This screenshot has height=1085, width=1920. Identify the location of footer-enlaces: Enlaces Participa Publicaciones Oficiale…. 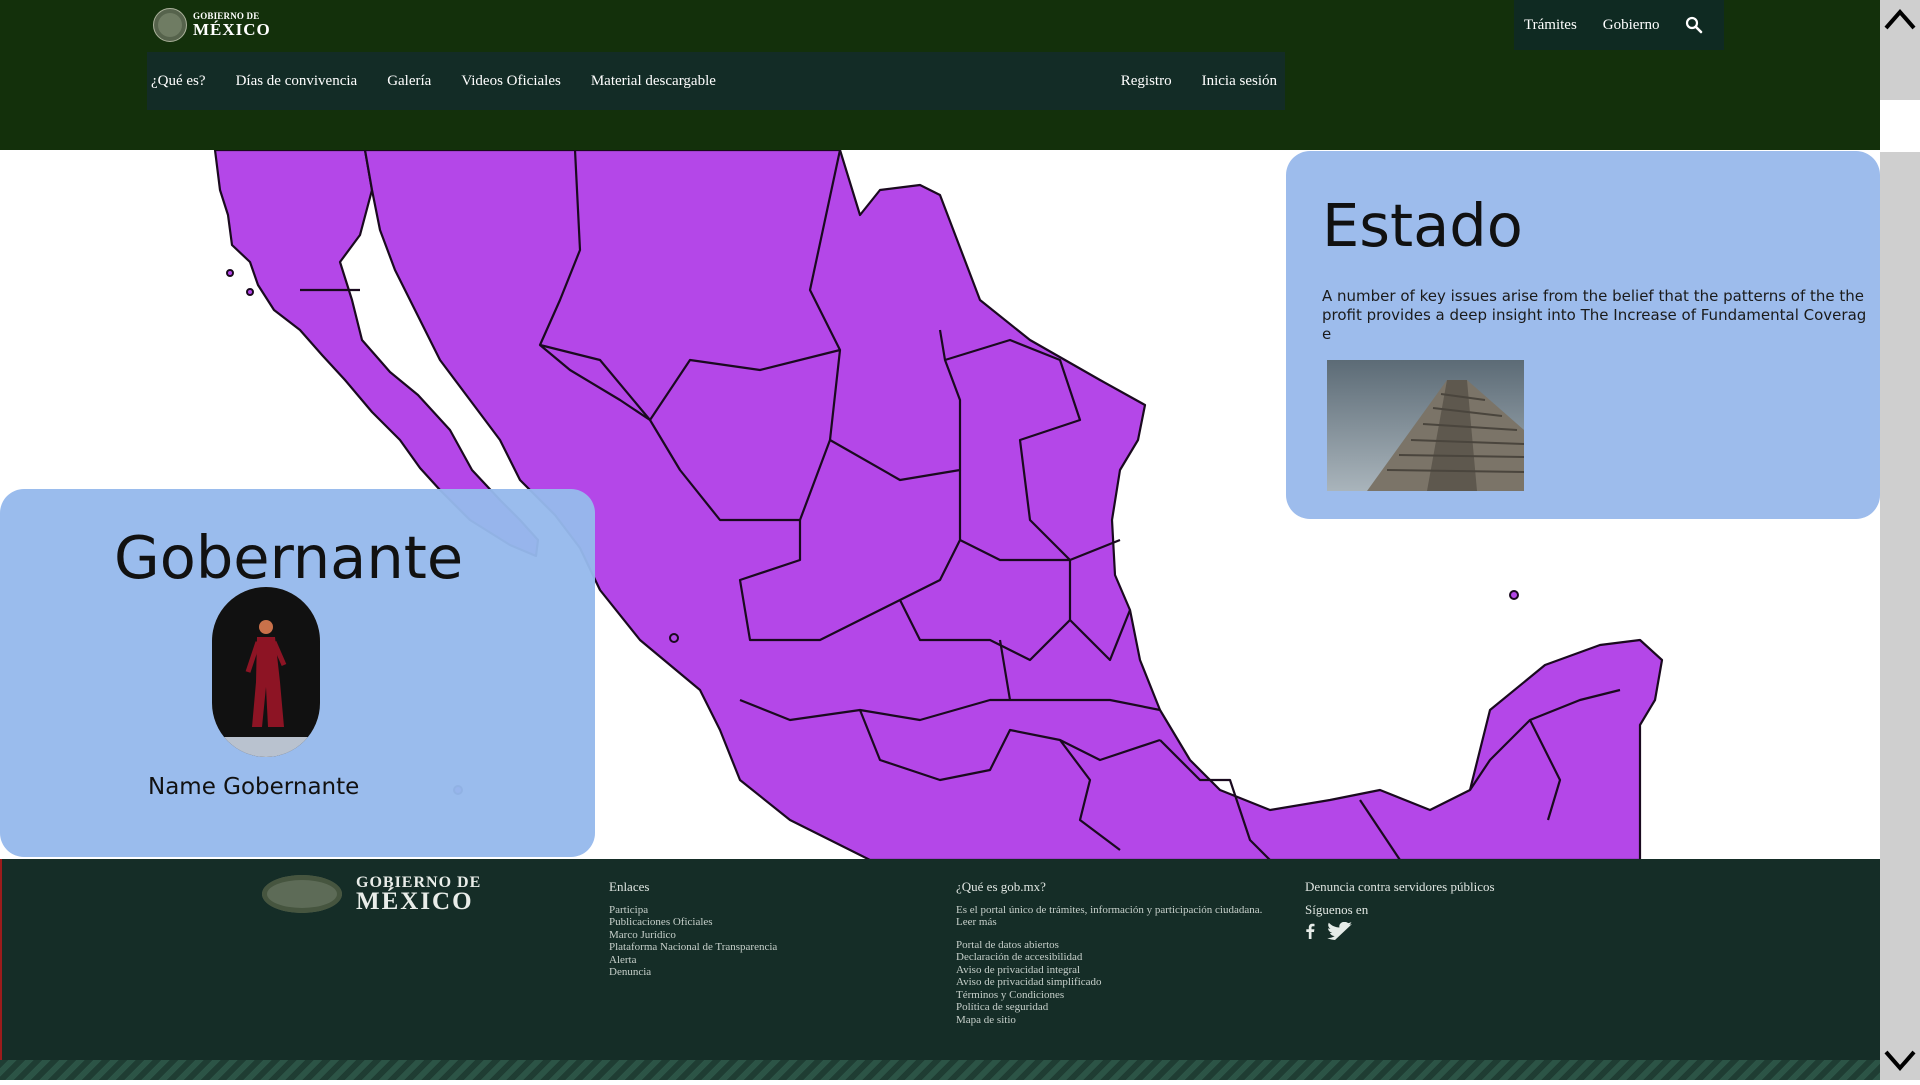
(693, 929).